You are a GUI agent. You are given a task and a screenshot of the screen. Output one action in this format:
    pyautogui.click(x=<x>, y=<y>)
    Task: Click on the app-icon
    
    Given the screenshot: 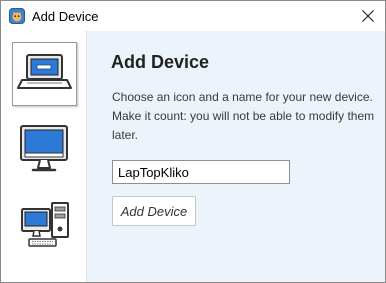 What is the action you would take?
    pyautogui.click(x=17, y=16)
    